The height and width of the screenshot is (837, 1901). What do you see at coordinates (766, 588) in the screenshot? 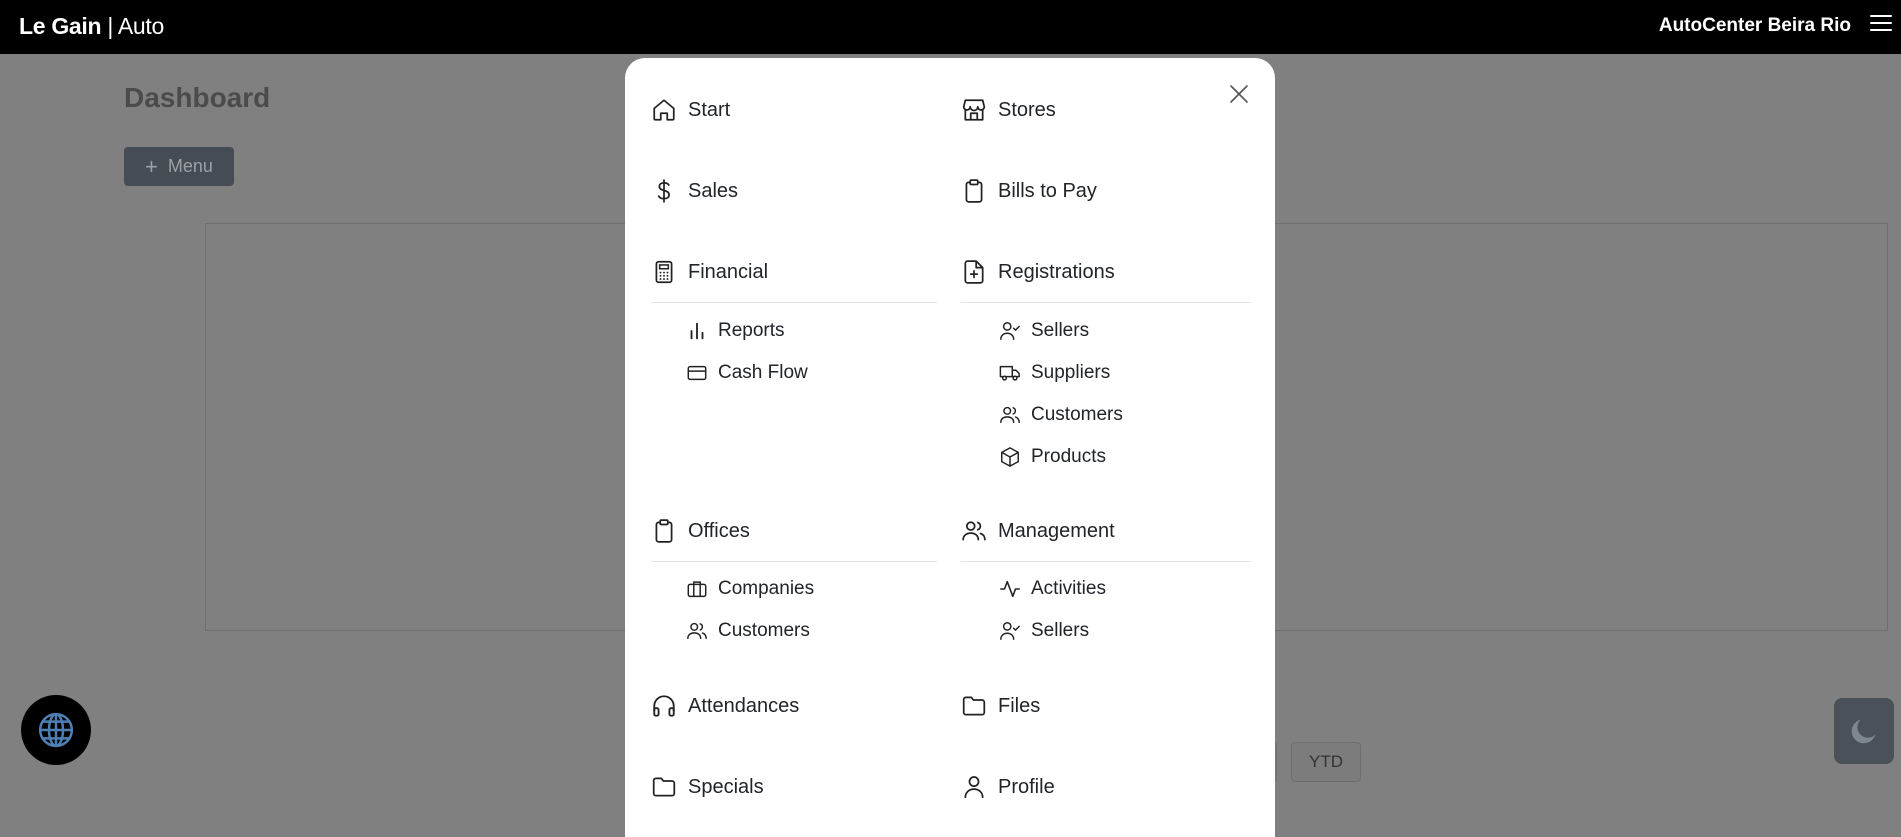
I see `menu-subitem-label: Companies` at bounding box center [766, 588].